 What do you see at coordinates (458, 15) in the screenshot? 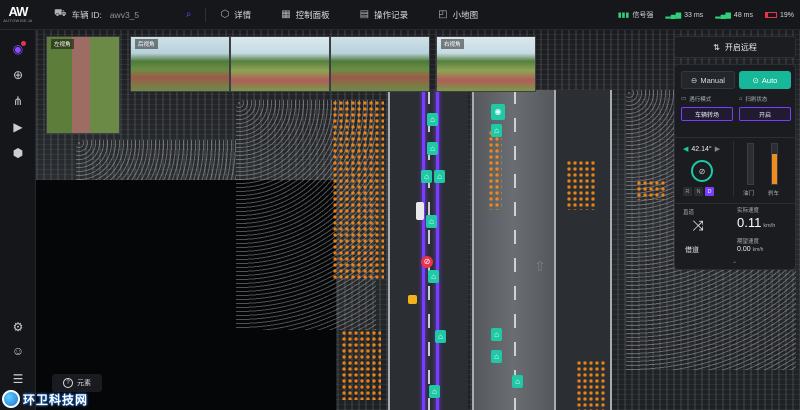
I see `nav-mini-map: ◰ 小地图` at bounding box center [458, 15].